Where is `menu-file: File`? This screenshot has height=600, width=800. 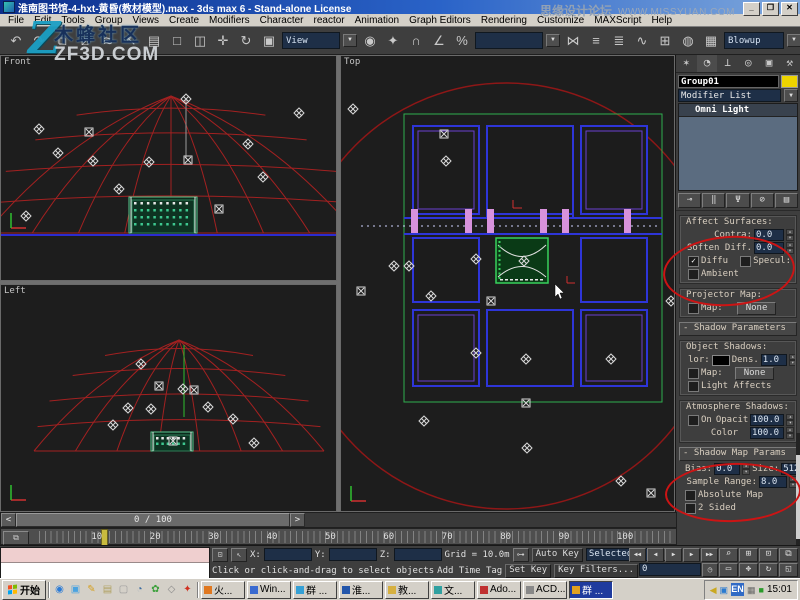 menu-file: File is located at coordinates (16, 20).